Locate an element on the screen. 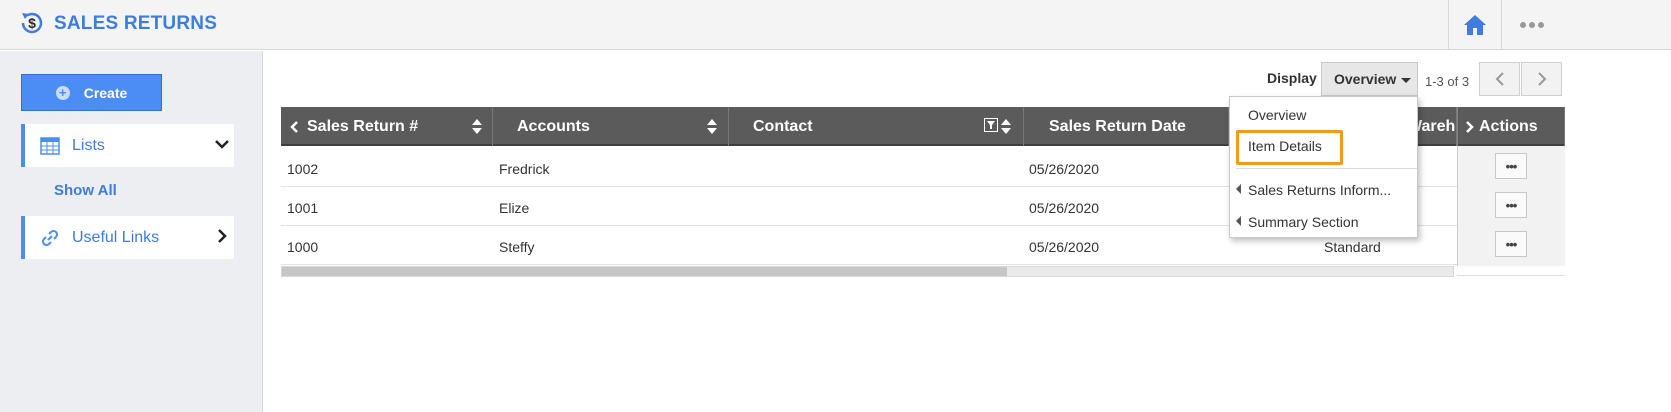  horizontal-scrollbar is located at coordinates (867, 271).